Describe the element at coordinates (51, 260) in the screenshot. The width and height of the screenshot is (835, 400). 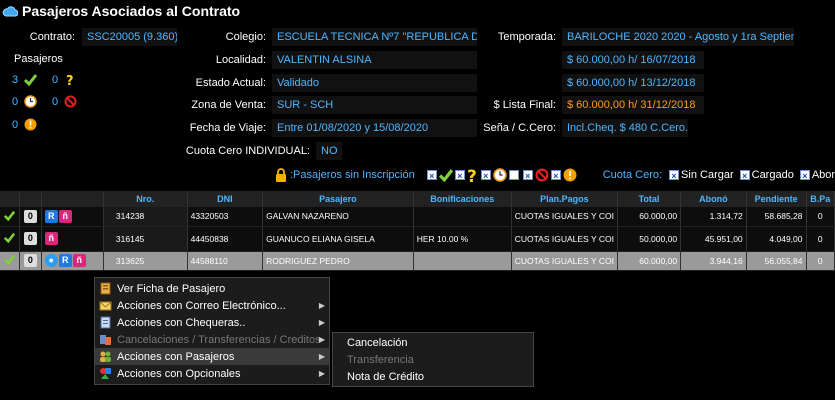
I see `chat-icon: ●` at that location.